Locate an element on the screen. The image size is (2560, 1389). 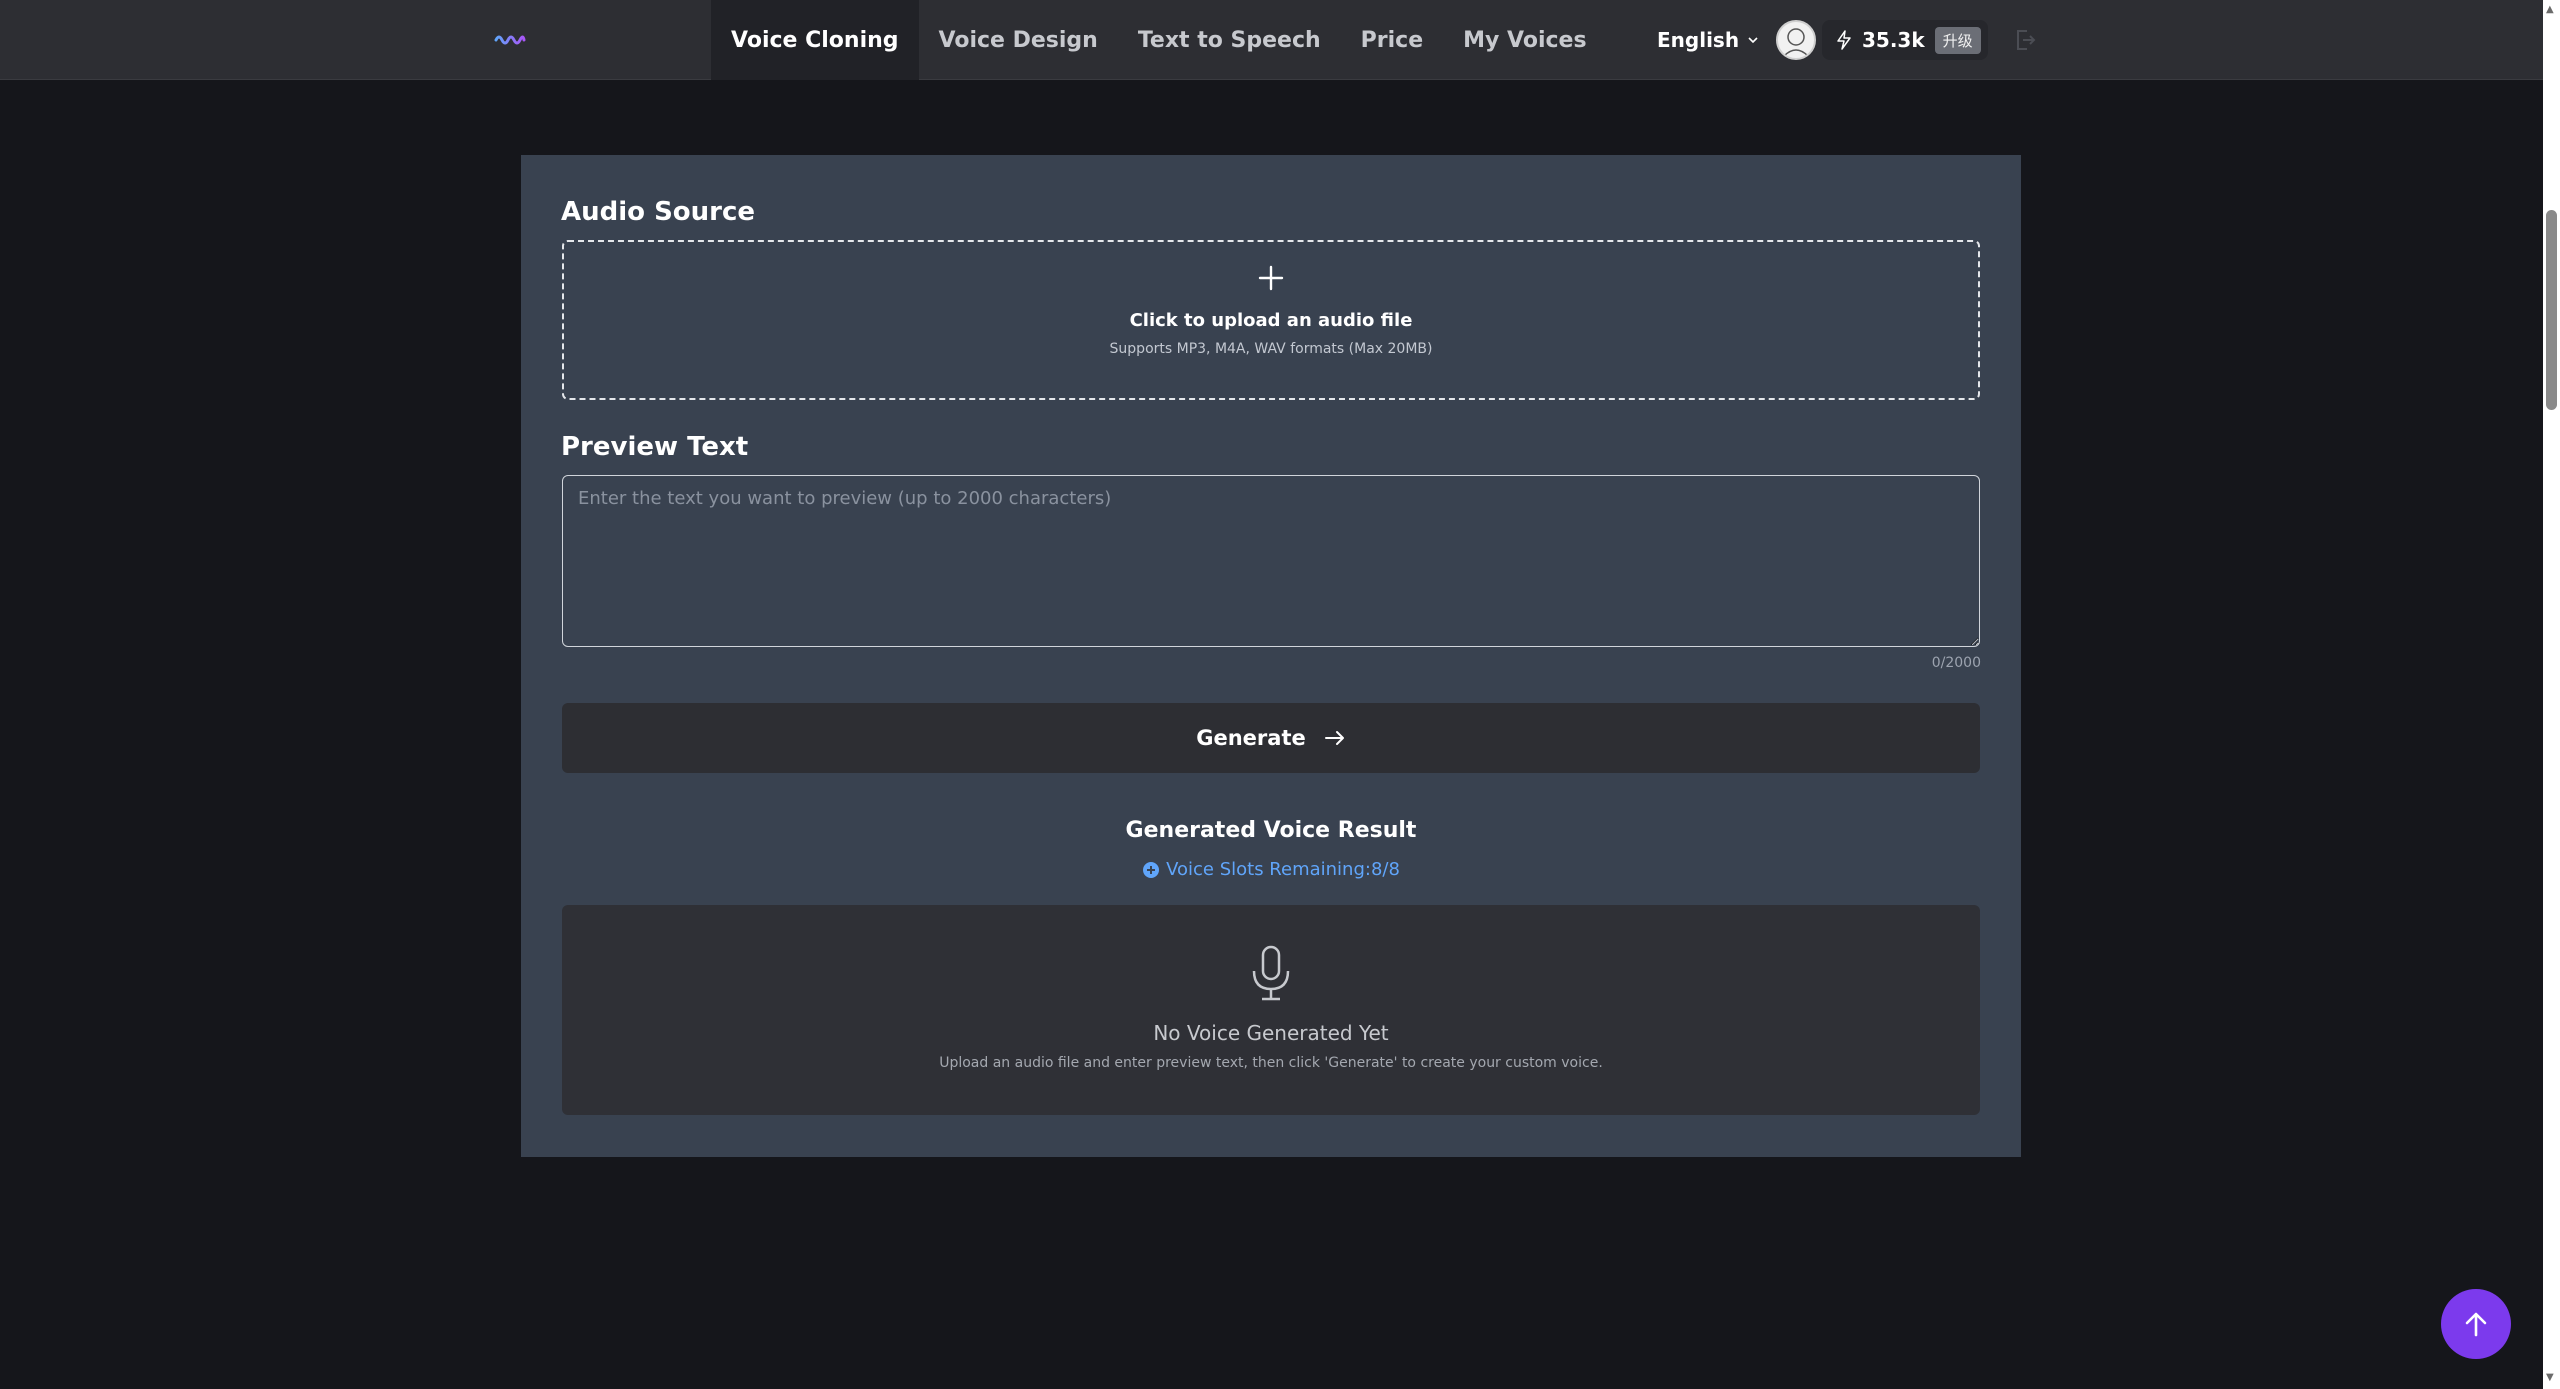
generate-label: Generate is located at coordinates (1251, 738).